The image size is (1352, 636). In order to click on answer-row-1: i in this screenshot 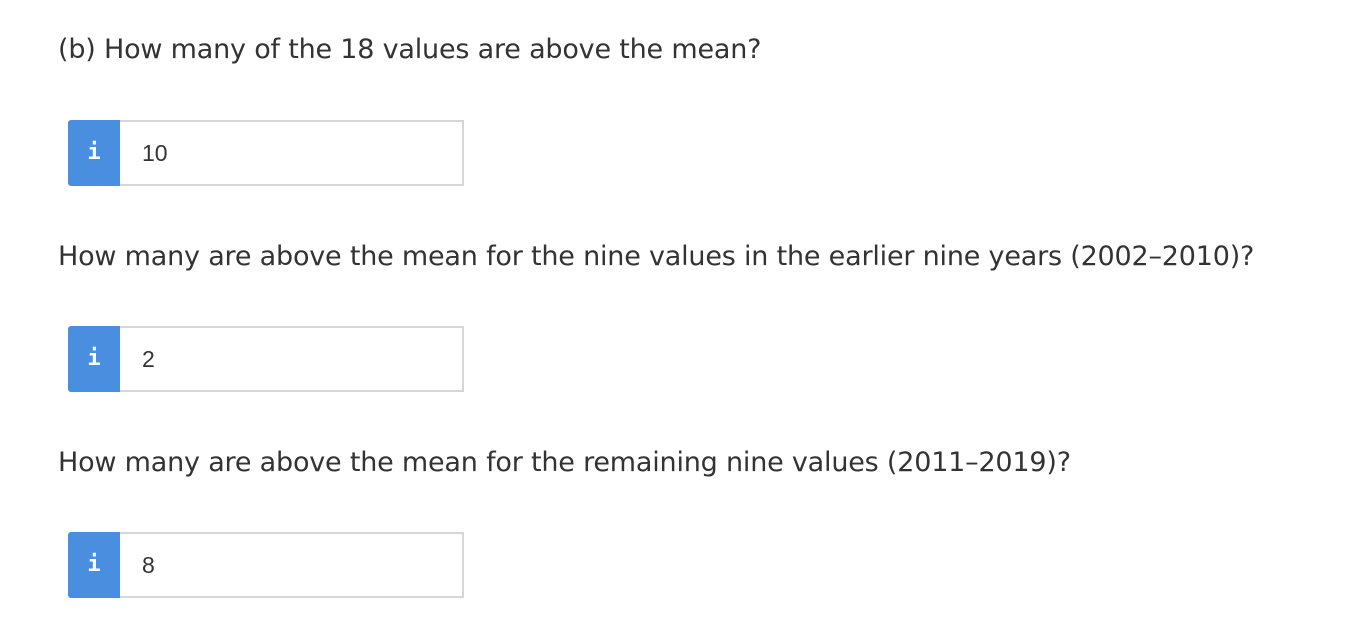, I will do `click(266, 153)`.